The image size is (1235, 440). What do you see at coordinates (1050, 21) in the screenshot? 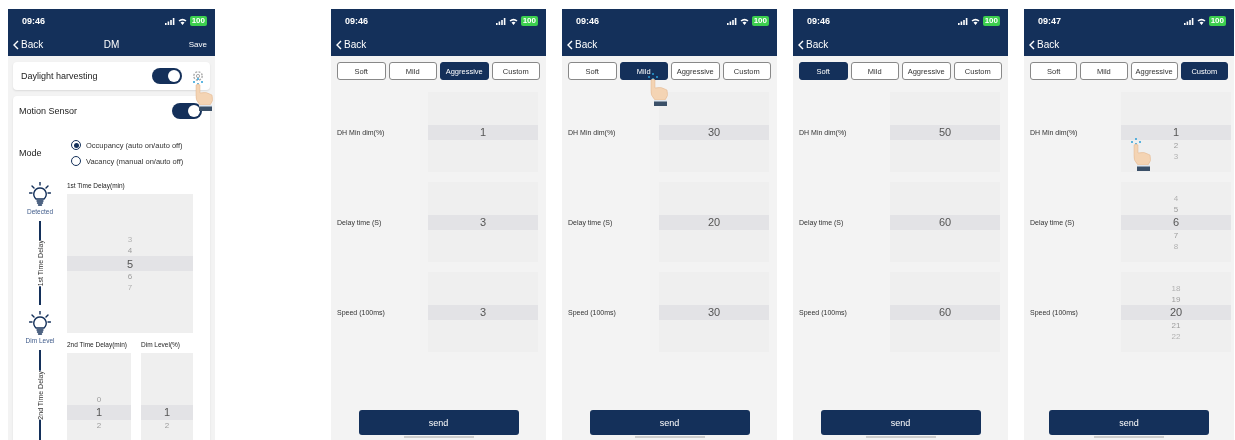
I see `status-time: 09:47` at bounding box center [1050, 21].